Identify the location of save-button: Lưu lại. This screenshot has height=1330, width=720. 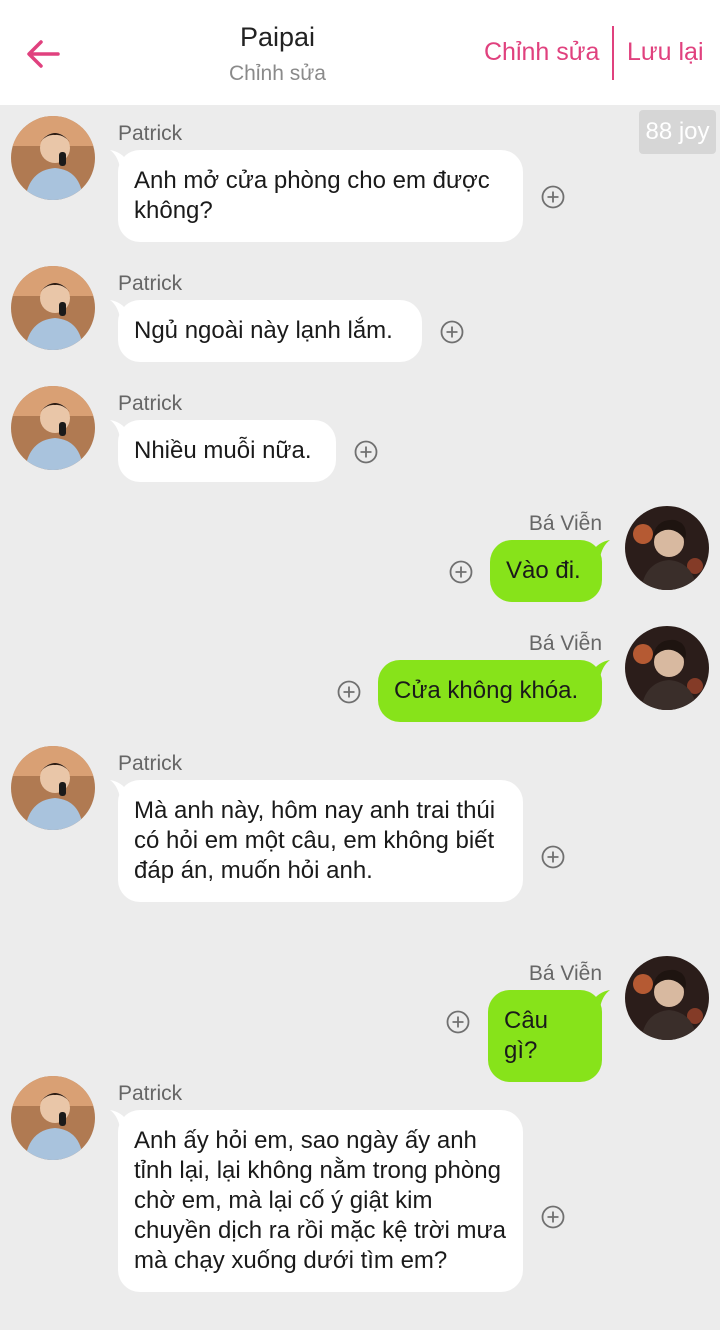
(665, 52).